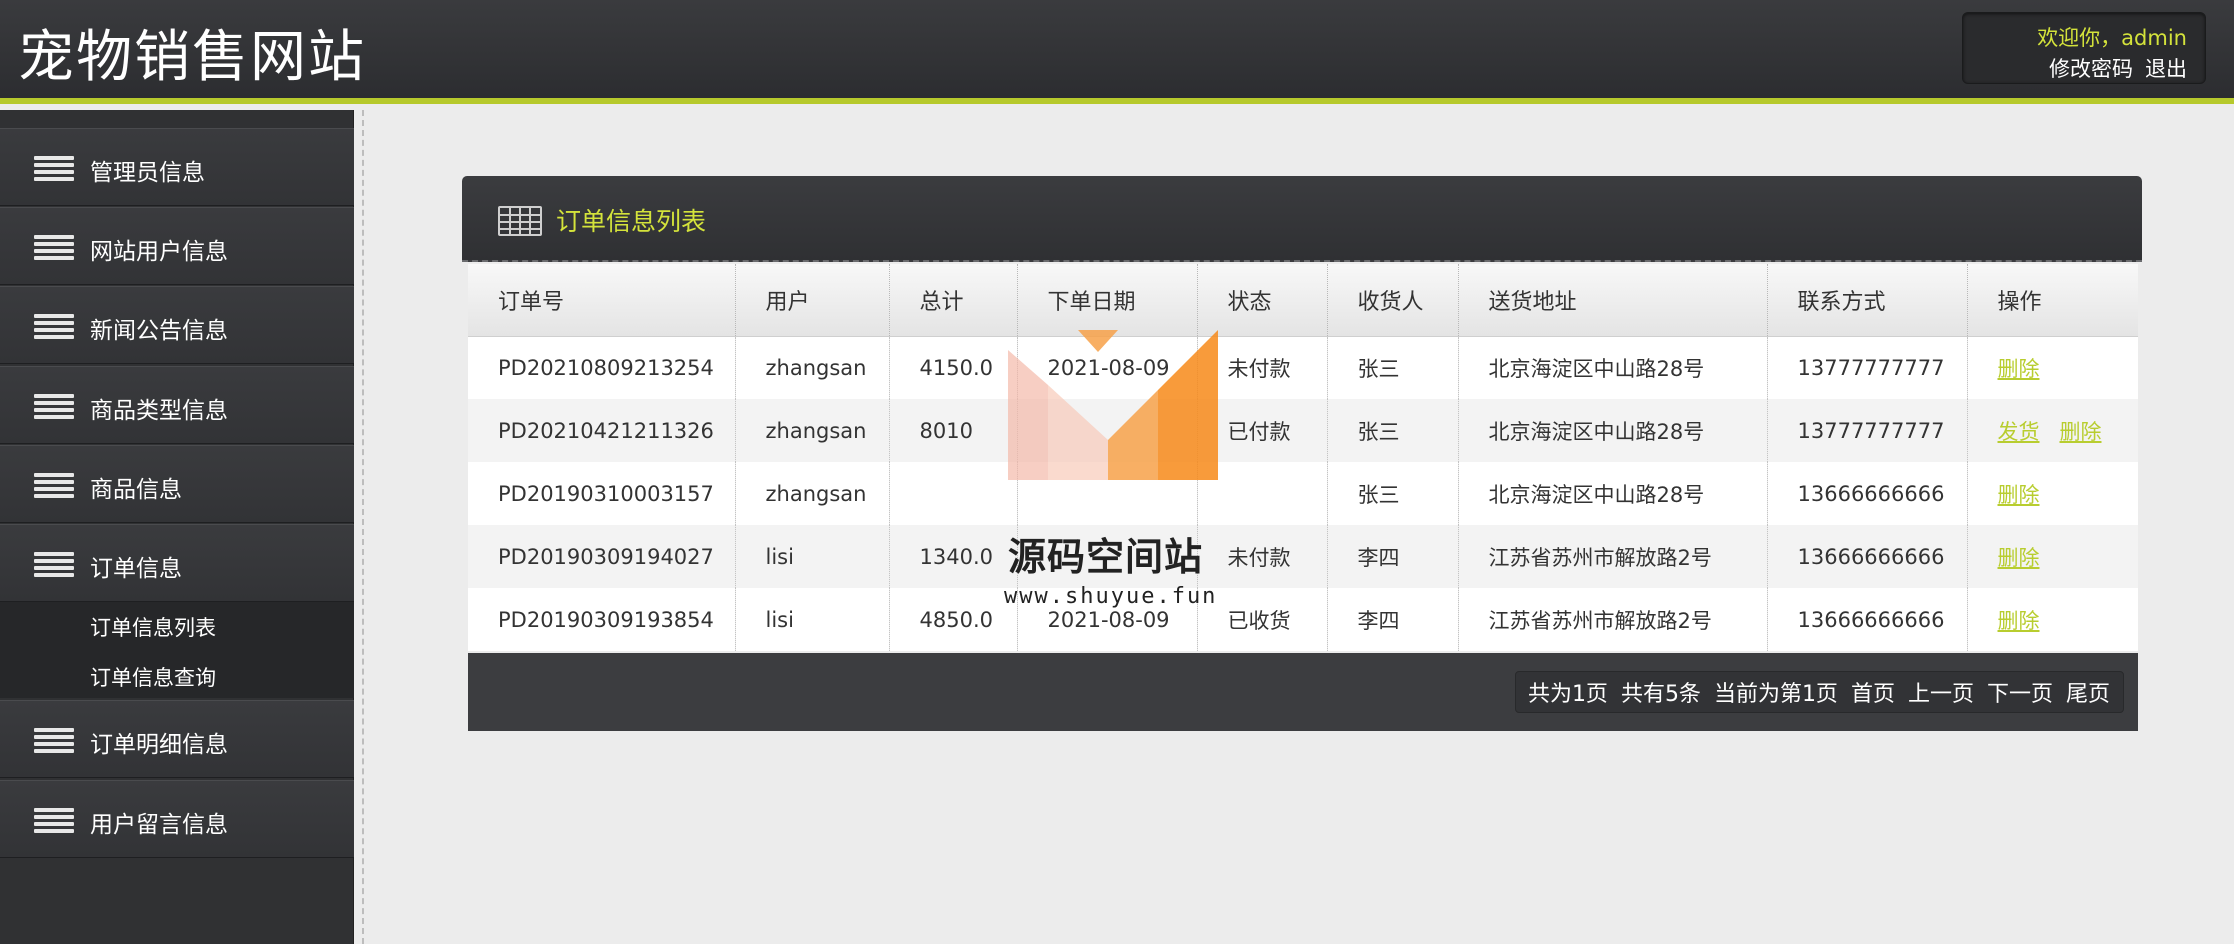  Describe the element at coordinates (1393, 300) in the screenshot. I see `column-header: 收货人` at that location.